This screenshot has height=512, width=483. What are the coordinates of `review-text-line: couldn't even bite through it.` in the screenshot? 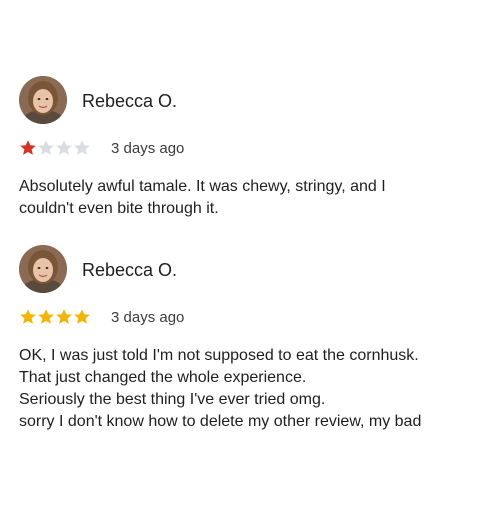 It's located at (119, 208).